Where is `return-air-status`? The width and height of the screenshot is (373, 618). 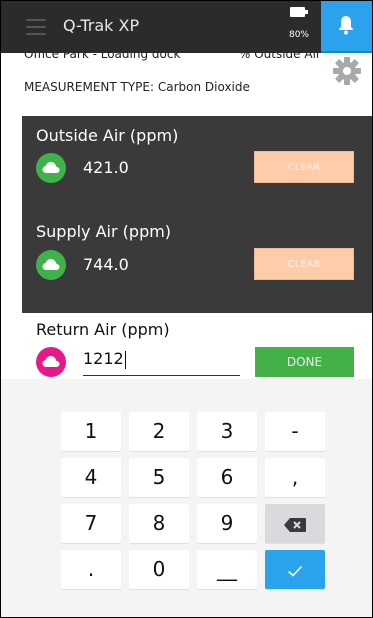
return-air-status is located at coordinates (51, 362).